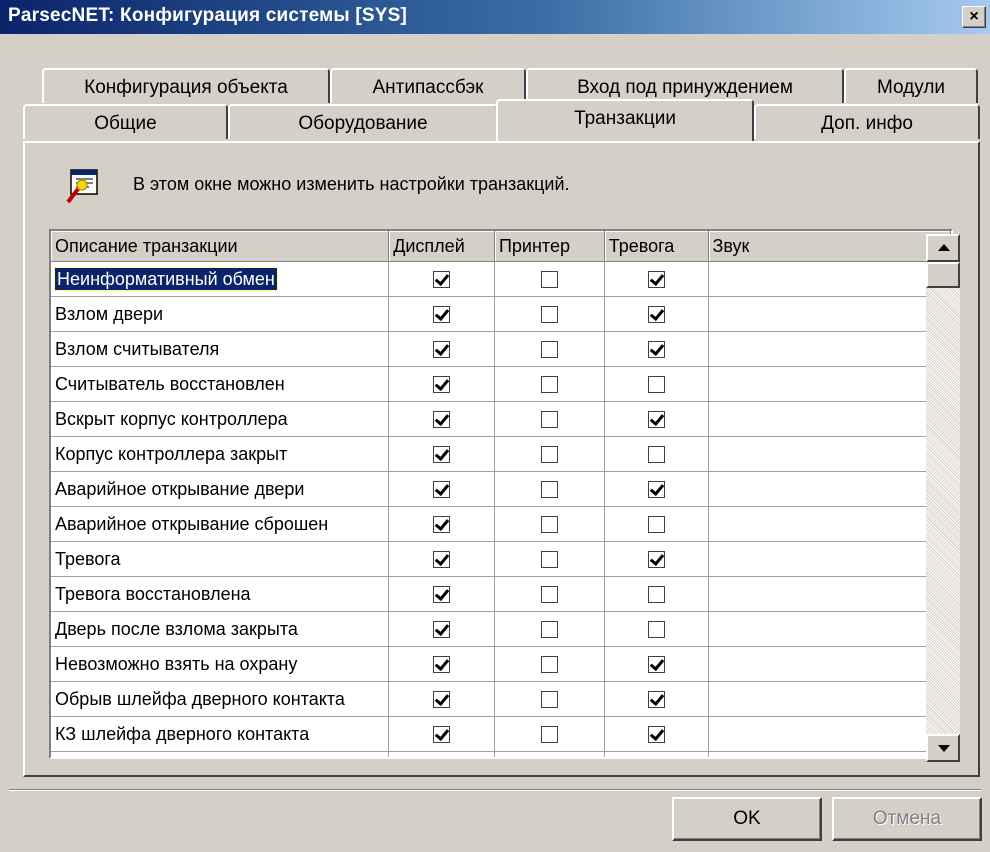 This screenshot has height=852, width=990. What do you see at coordinates (907, 819) in the screenshot?
I see `cancel-button: Отмена` at bounding box center [907, 819].